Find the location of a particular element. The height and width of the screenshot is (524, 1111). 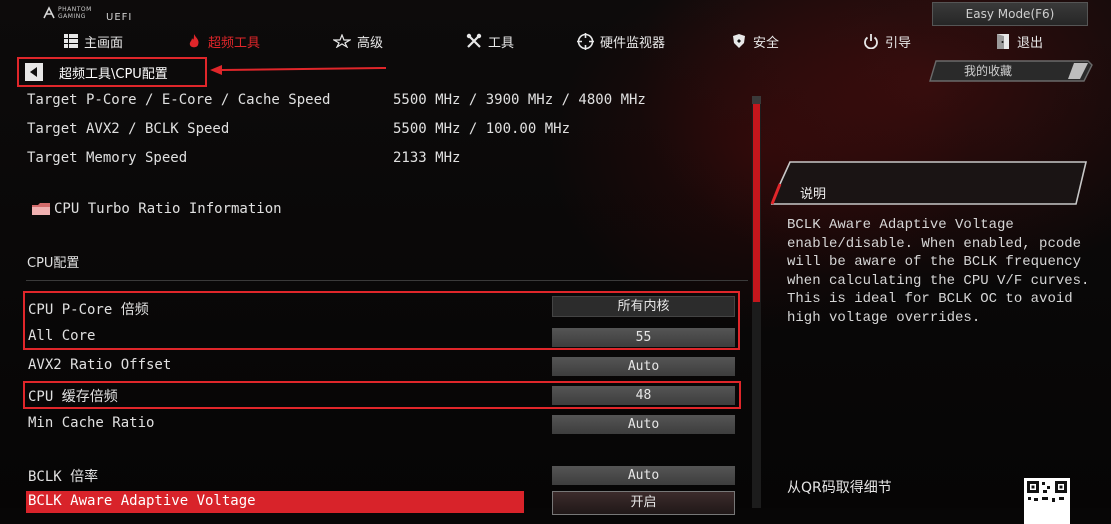

tab-oc-tweaker: 超频工具 is located at coordinates (223, 41).